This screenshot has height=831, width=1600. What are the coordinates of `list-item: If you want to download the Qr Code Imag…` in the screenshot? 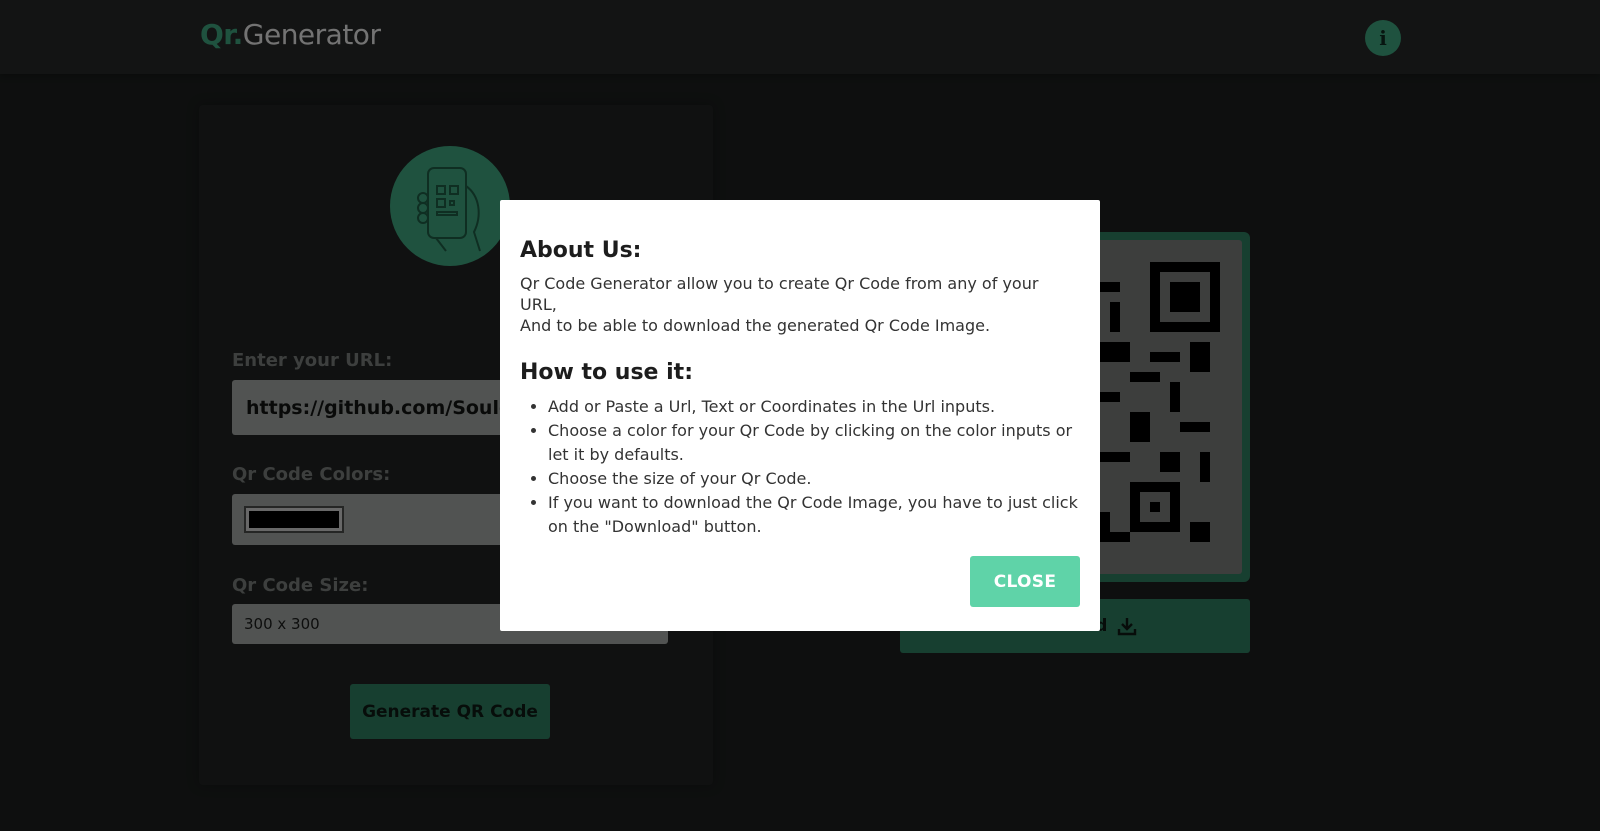 It's located at (814, 515).